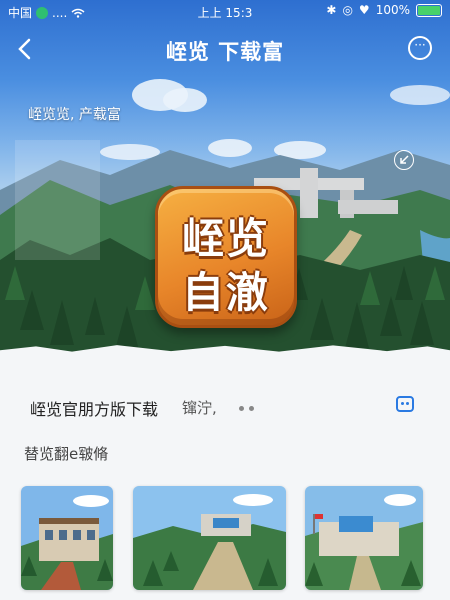 The height and width of the screenshot is (600, 450). What do you see at coordinates (225, 292) in the screenshot?
I see `badge-text-line2: 自澈` at bounding box center [225, 292].